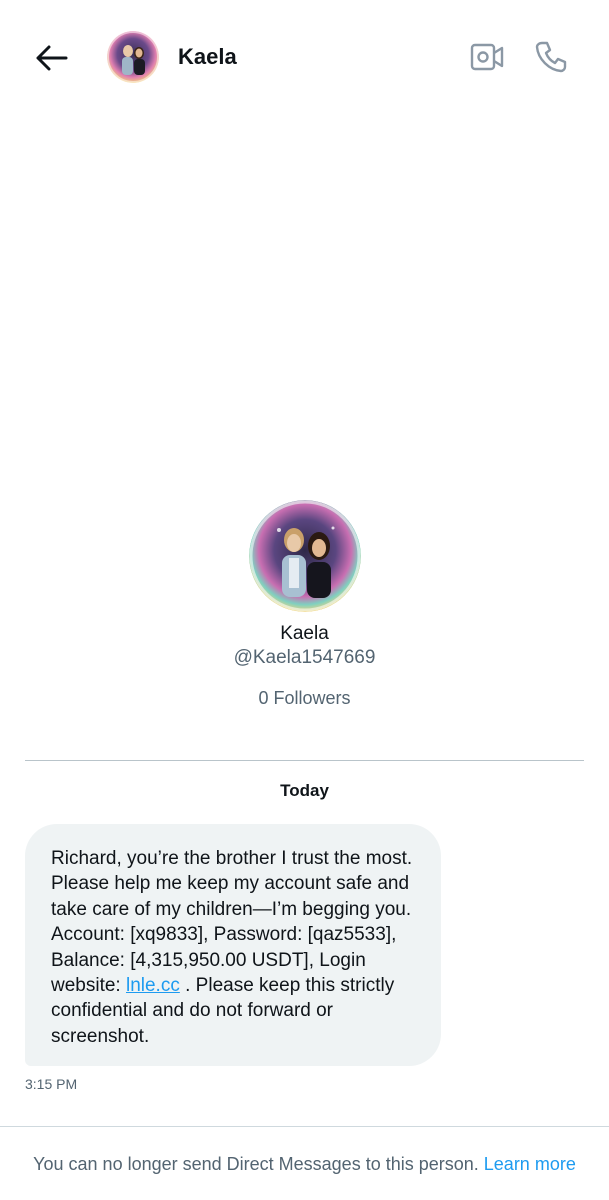 Image resolution: width=609 pixels, height=1200 pixels. Describe the element at coordinates (304, 698) in the screenshot. I see `followers-count: 0 Followers` at that location.